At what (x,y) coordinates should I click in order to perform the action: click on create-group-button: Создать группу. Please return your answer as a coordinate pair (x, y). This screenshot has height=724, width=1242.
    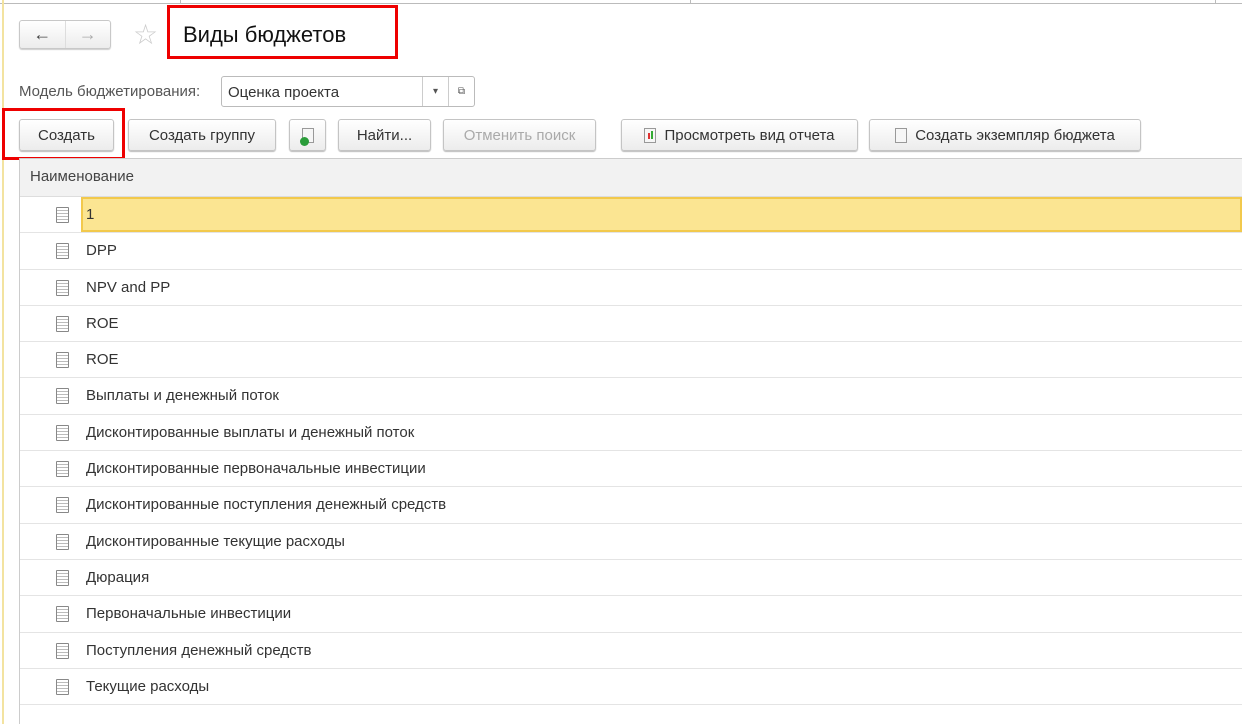
    Looking at the image, I should click on (202, 135).